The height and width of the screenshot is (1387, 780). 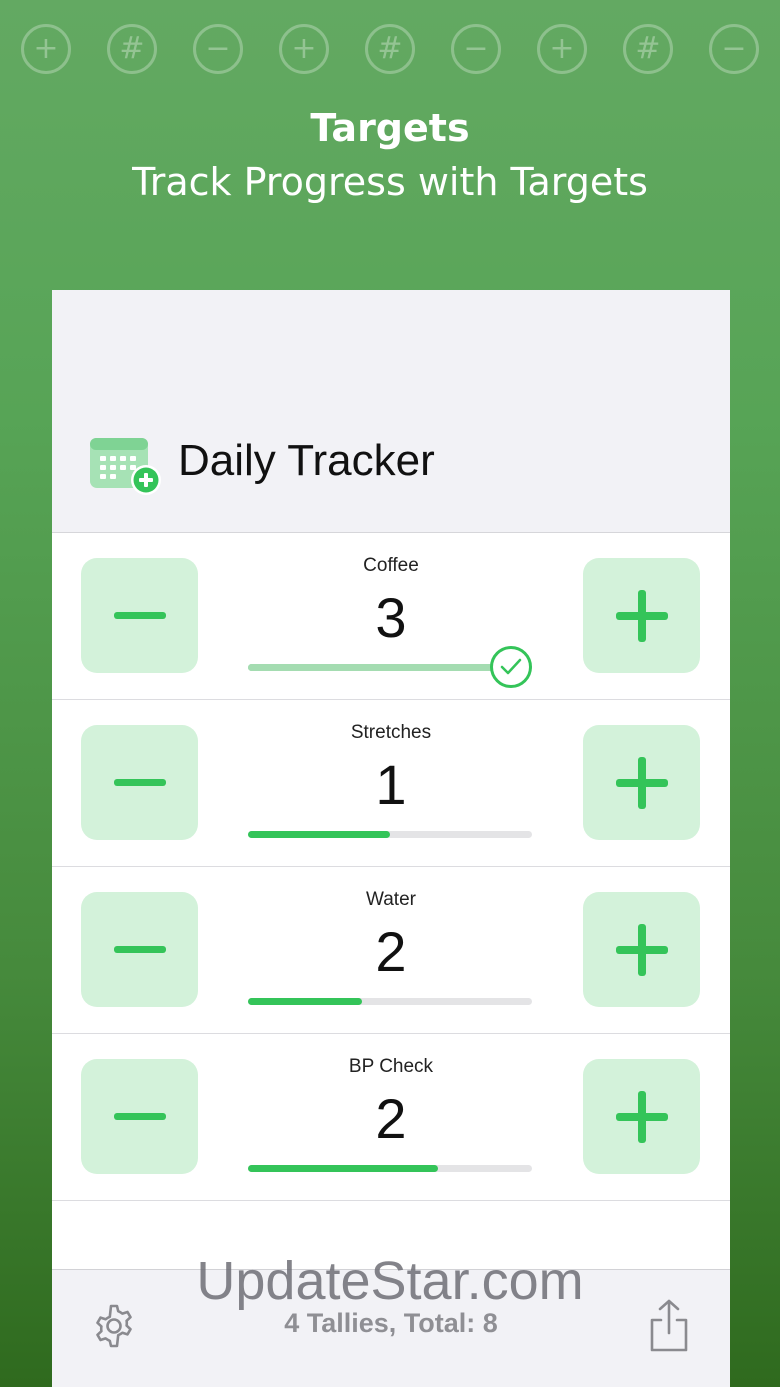 I want to click on promo-subheadline: Track Progress with Targets, so click(x=390, y=182).